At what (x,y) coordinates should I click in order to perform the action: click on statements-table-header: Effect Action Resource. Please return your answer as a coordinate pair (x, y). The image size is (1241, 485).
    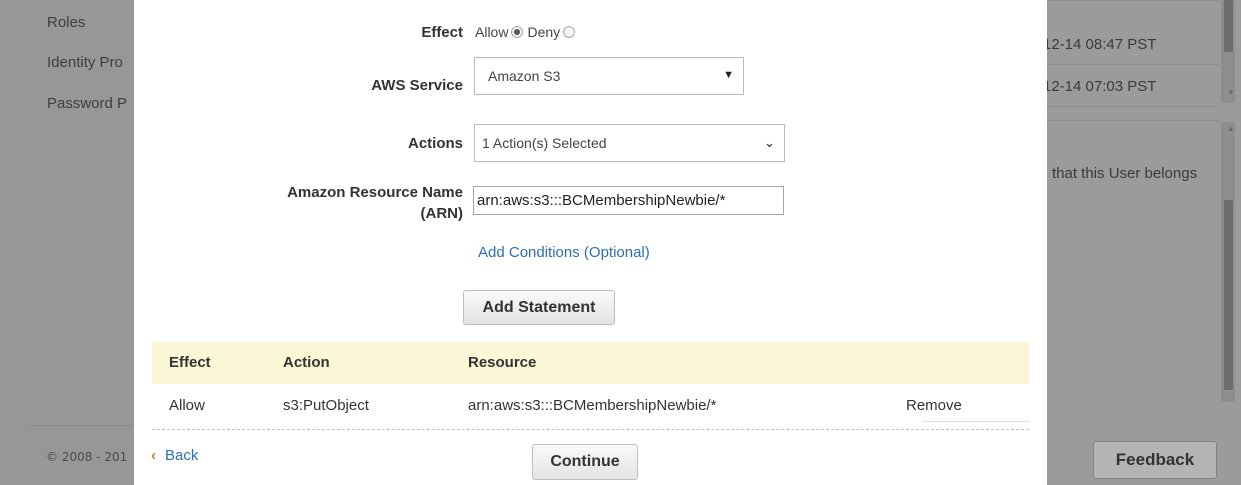
    Looking at the image, I should click on (590, 363).